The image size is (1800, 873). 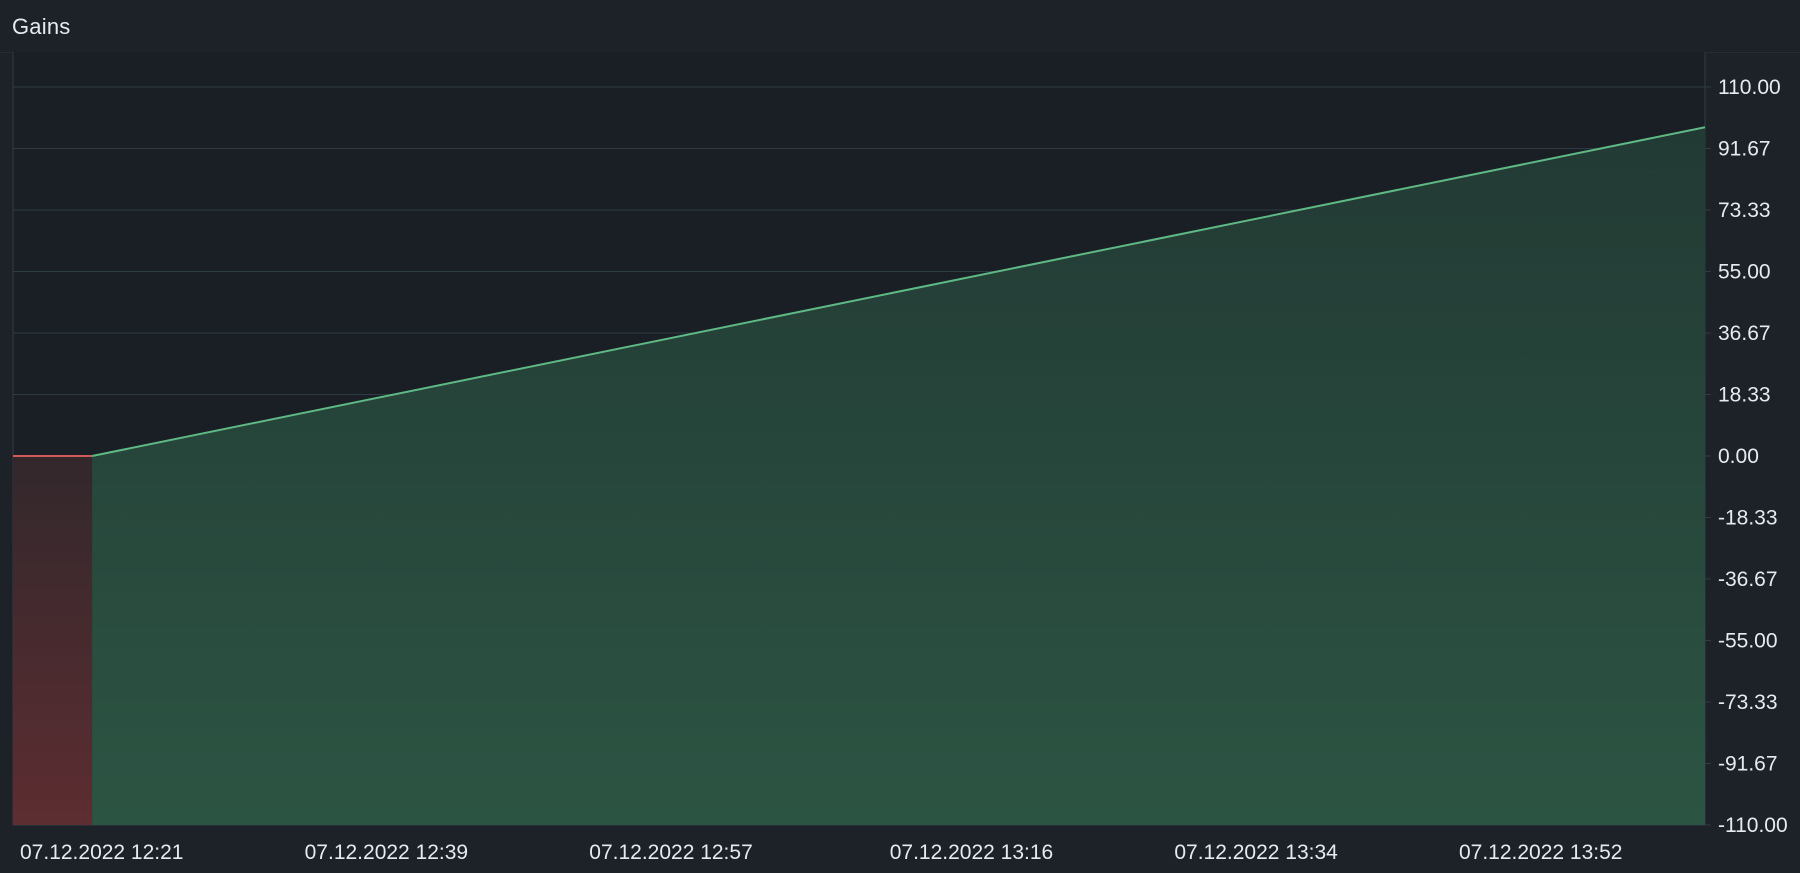 What do you see at coordinates (1744, 210) in the screenshot?
I see `y-tick-label: 73.33` at bounding box center [1744, 210].